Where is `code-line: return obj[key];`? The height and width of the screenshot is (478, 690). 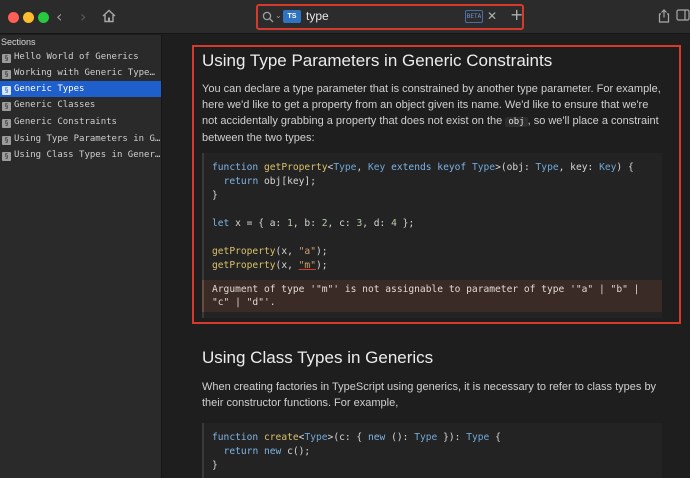
code-line: return obj[key]; is located at coordinates (269, 181).